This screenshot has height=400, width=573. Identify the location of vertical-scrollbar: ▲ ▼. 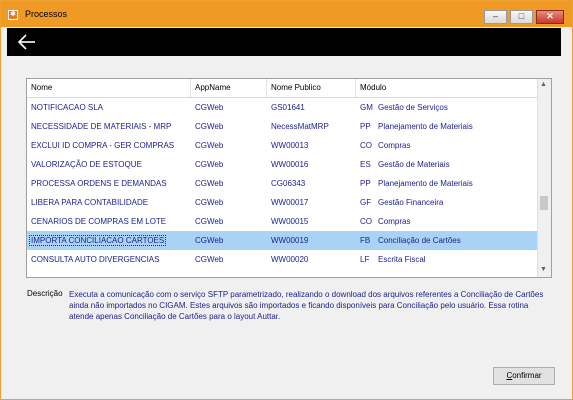
(544, 178).